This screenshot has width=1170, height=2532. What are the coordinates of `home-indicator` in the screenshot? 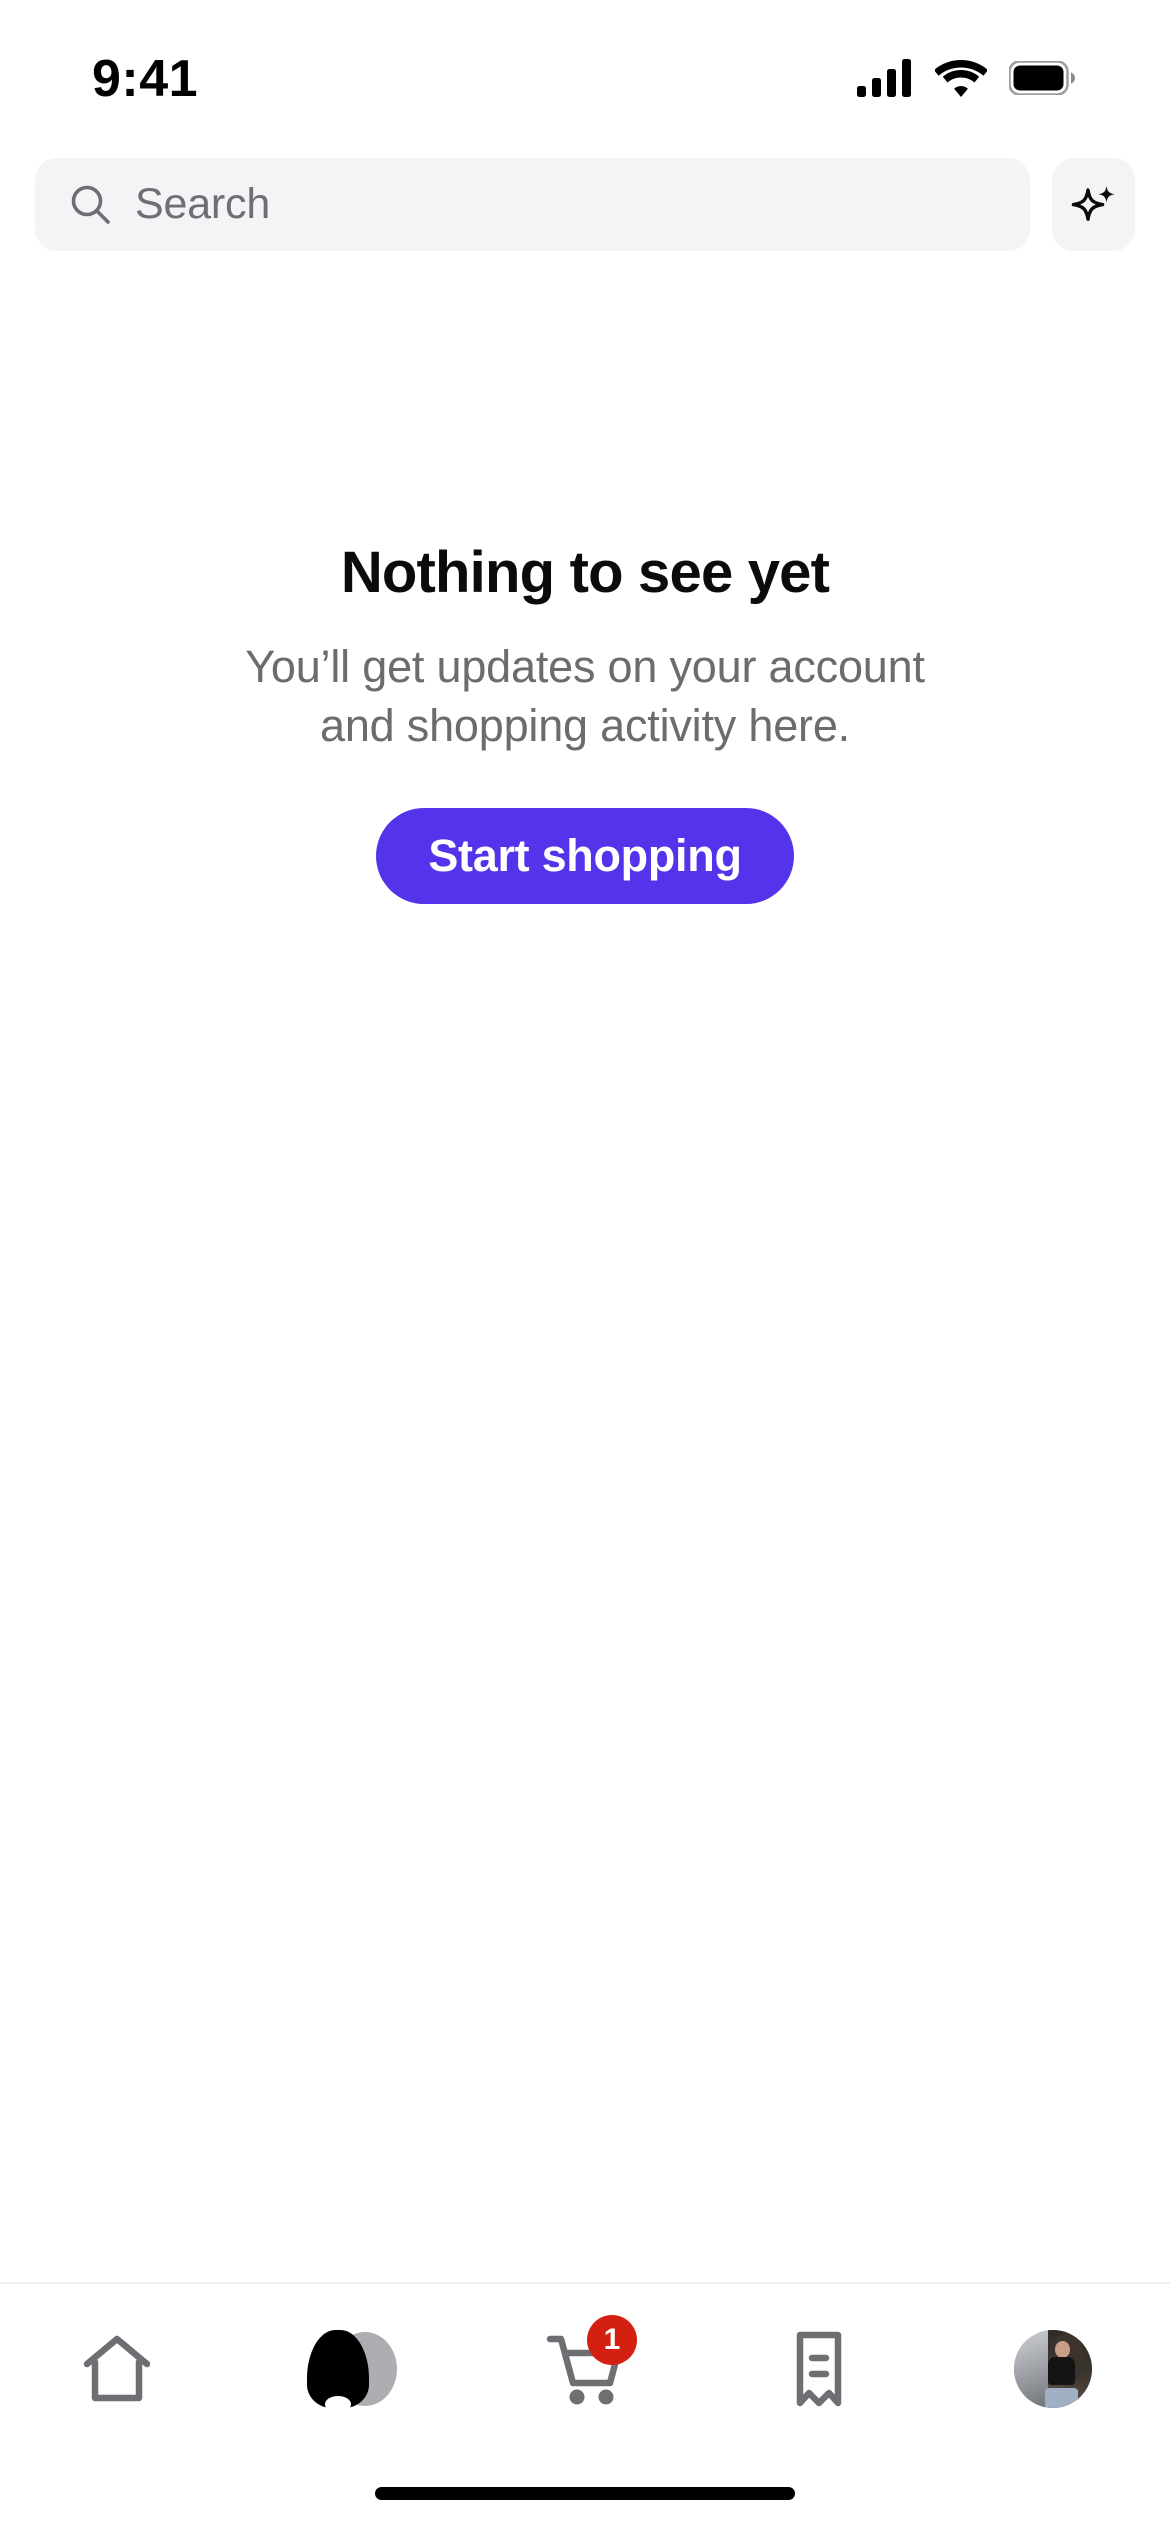 It's located at (585, 2493).